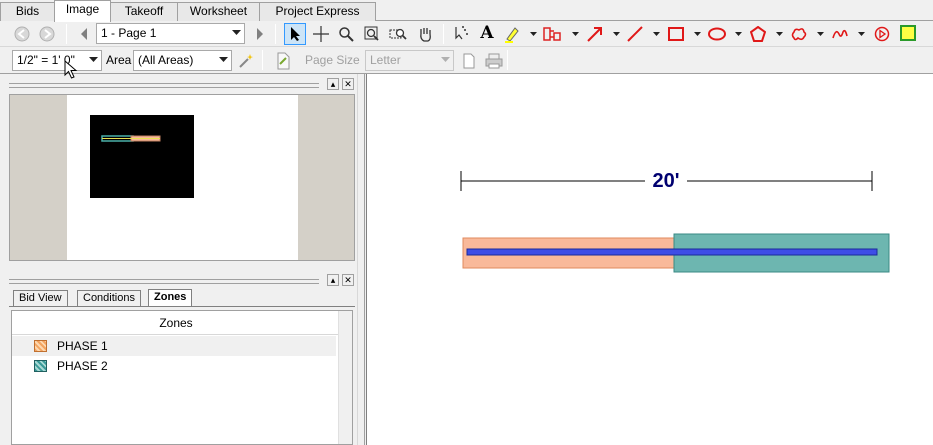 The height and width of the screenshot is (445, 933). Describe the element at coordinates (182, 306) in the screenshot. I see `tab-underline` at that location.